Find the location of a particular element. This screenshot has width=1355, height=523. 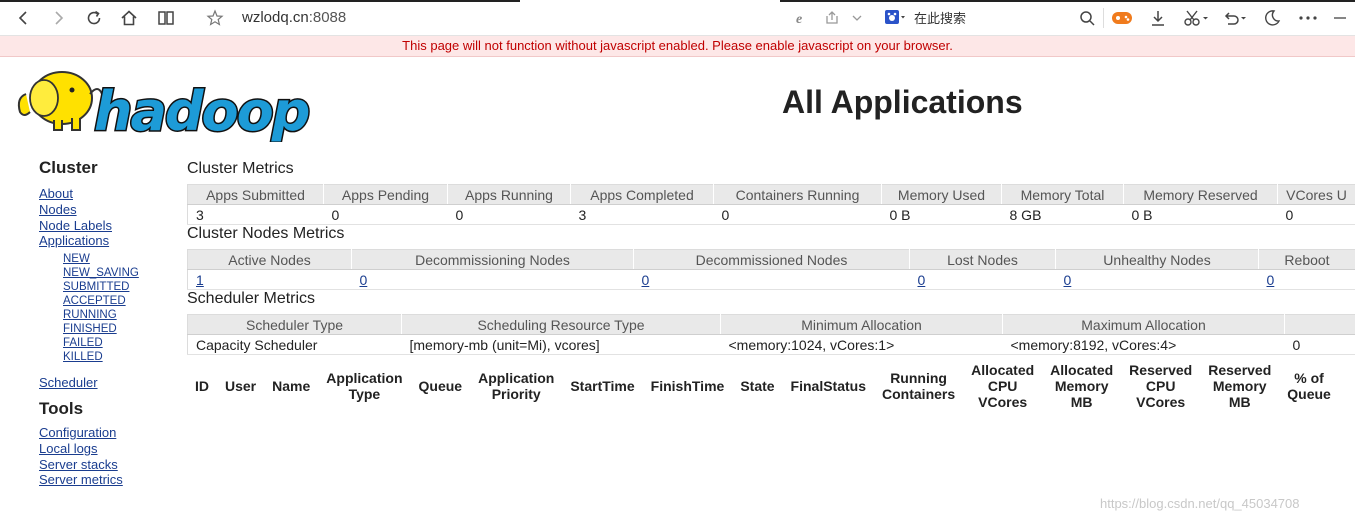

nav-link-state-finished: FINISHED is located at coordinates (121, 329).